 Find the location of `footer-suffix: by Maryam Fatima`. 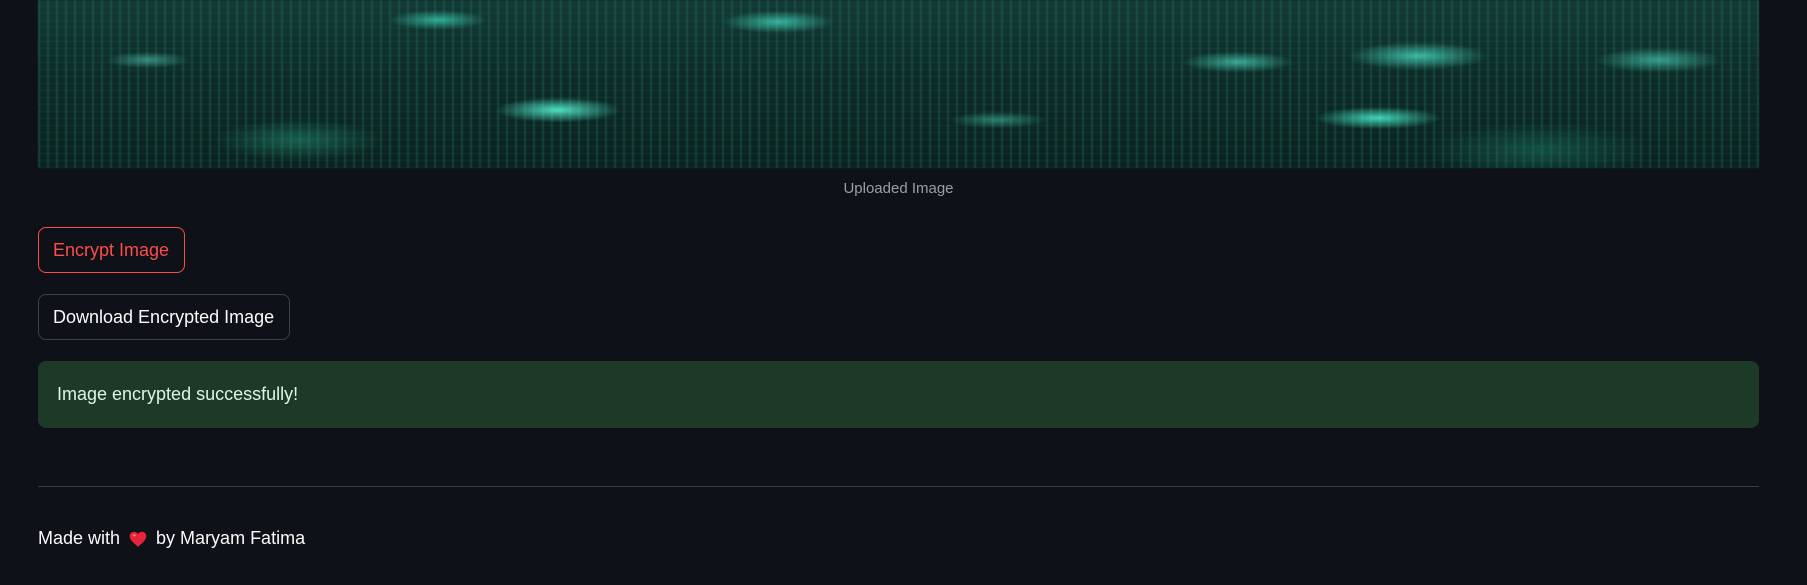

footer-suffix: by Maryam Fatima is located at coordinates (231, 538).